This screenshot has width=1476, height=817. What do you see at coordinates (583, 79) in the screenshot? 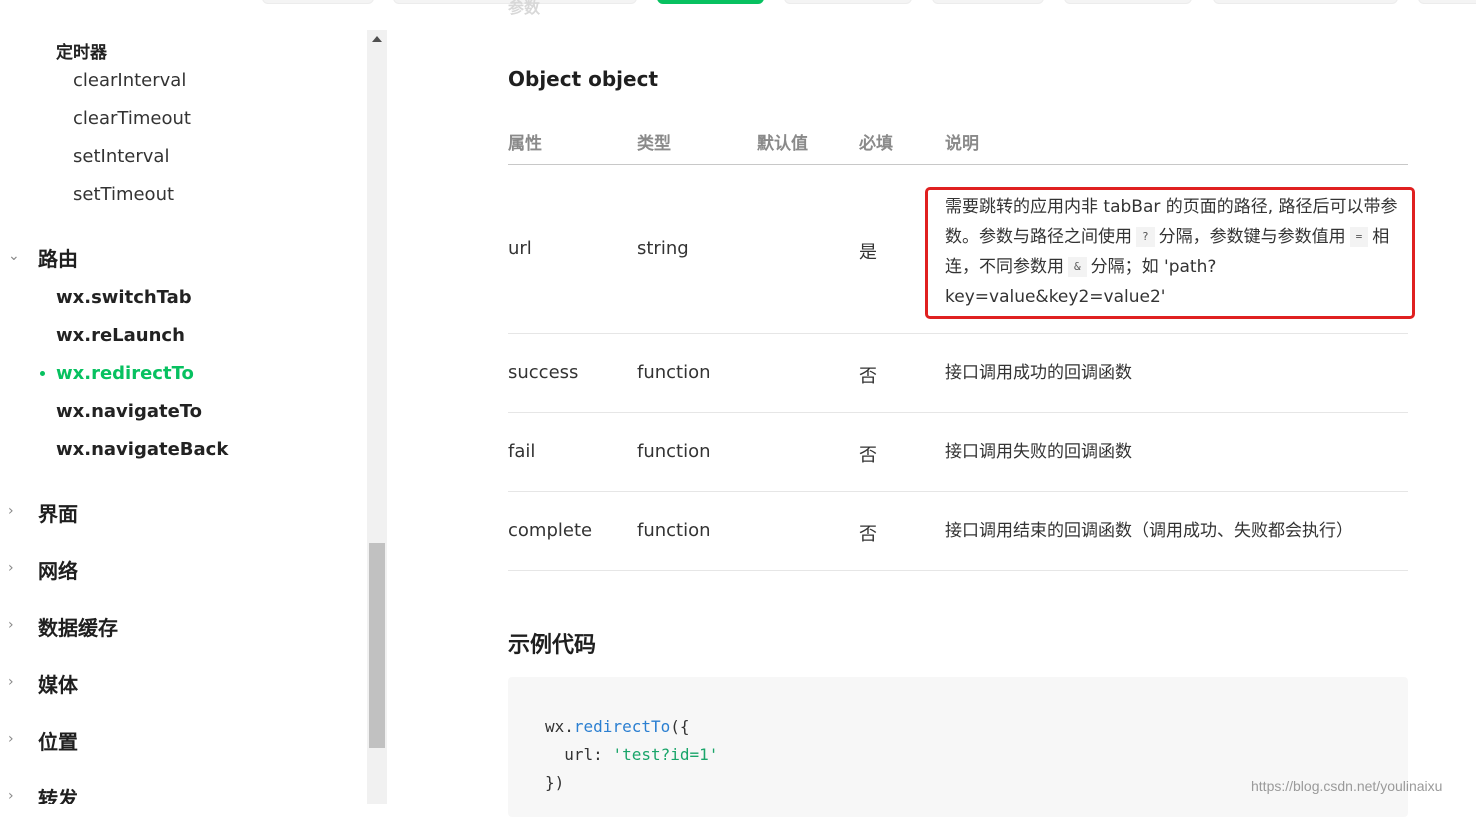
I see `object-heading: Object object` at bounding box center [583, 79].